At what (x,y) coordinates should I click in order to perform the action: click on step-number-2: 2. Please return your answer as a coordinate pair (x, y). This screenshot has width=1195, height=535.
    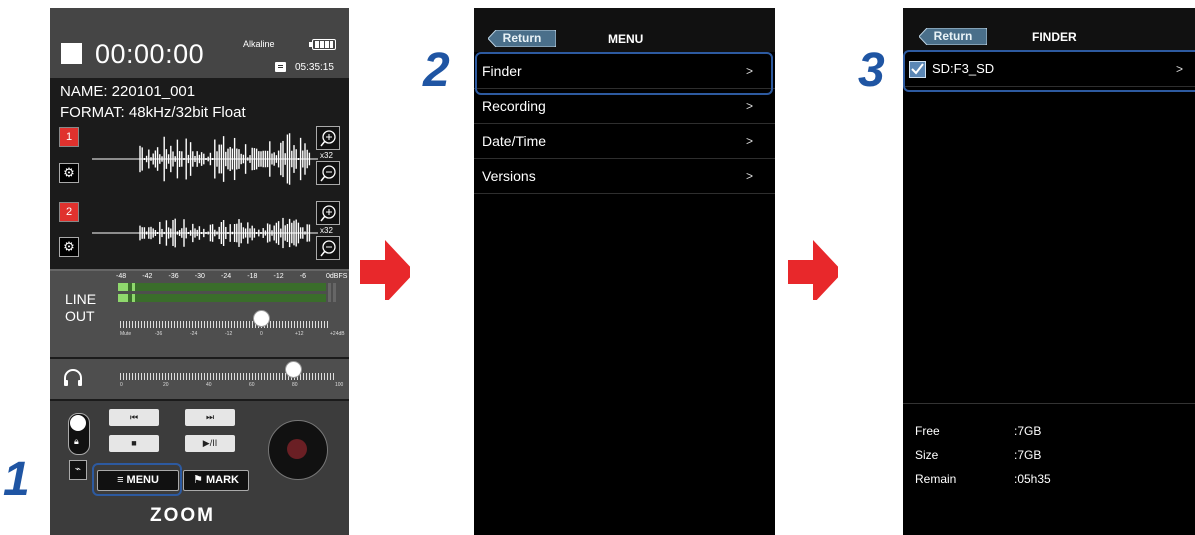
    Looking at the image, I should click on (436, 70).